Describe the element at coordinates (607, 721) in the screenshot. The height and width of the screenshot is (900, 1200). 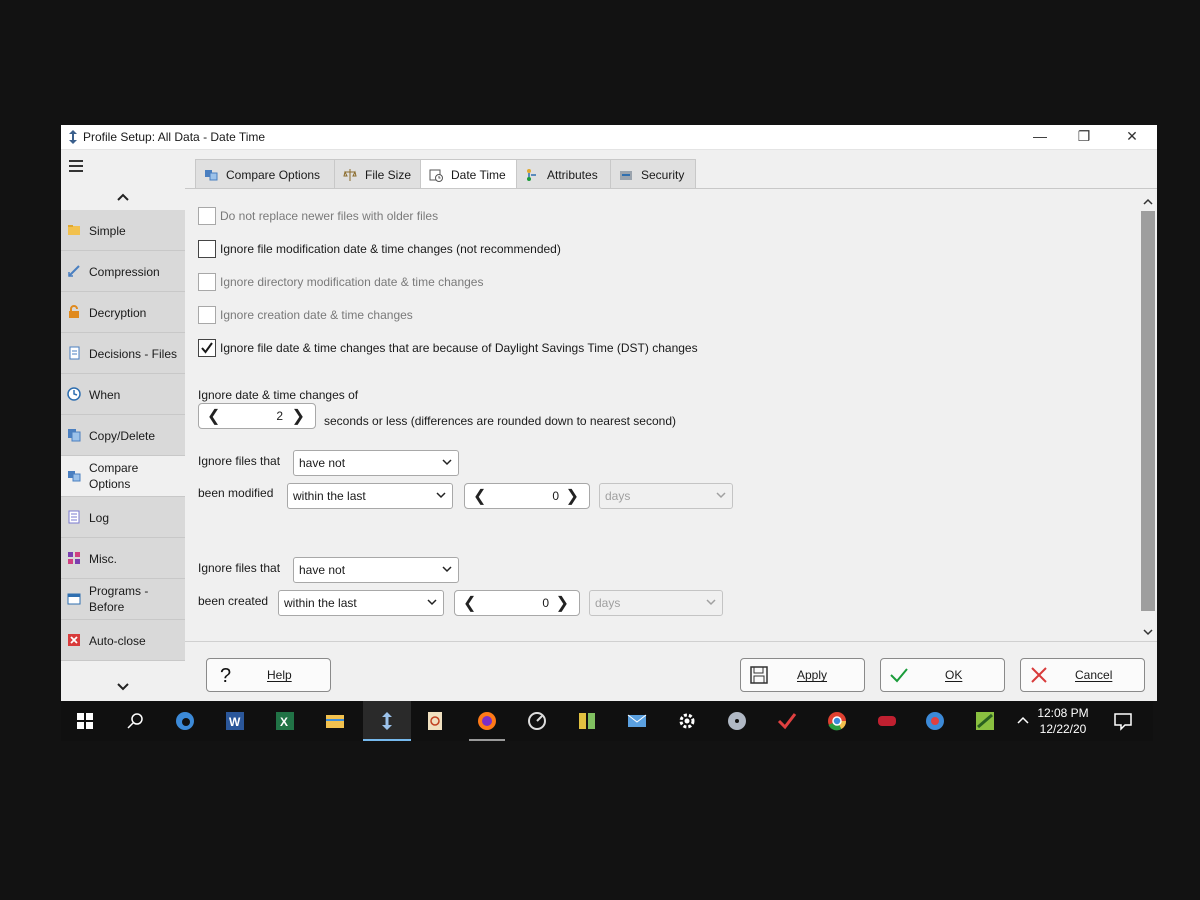
I see `taskbar: W X 12:08 PM 12/22/20` at that location.